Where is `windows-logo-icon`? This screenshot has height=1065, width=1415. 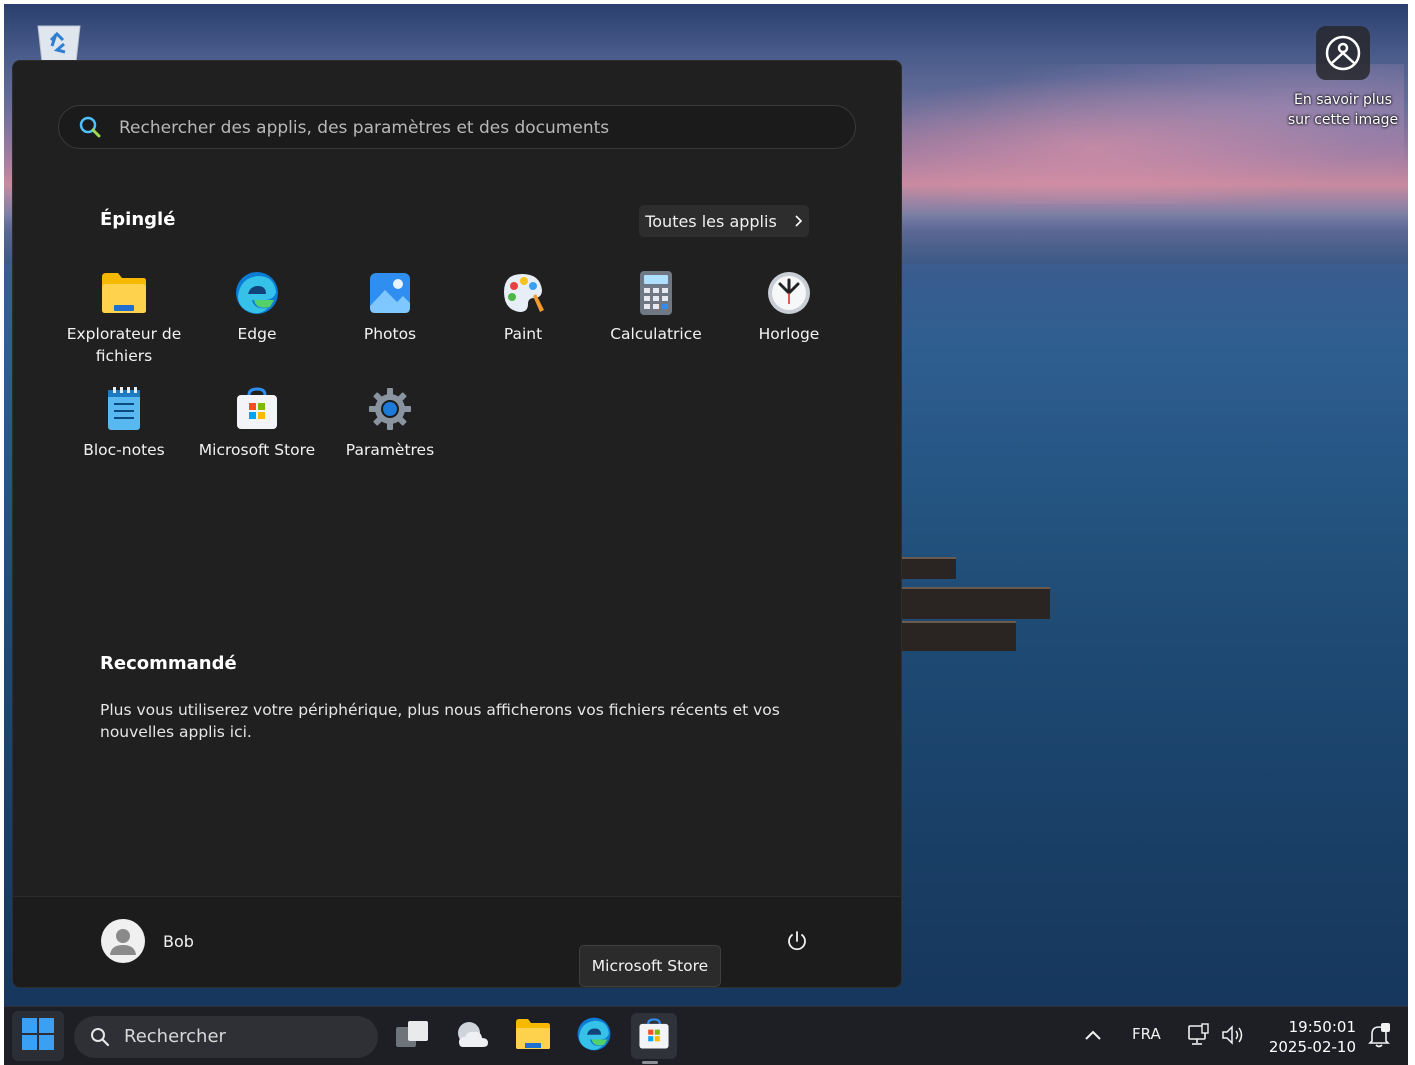
windows-logo-icon is located at coordinates (38, 1036).